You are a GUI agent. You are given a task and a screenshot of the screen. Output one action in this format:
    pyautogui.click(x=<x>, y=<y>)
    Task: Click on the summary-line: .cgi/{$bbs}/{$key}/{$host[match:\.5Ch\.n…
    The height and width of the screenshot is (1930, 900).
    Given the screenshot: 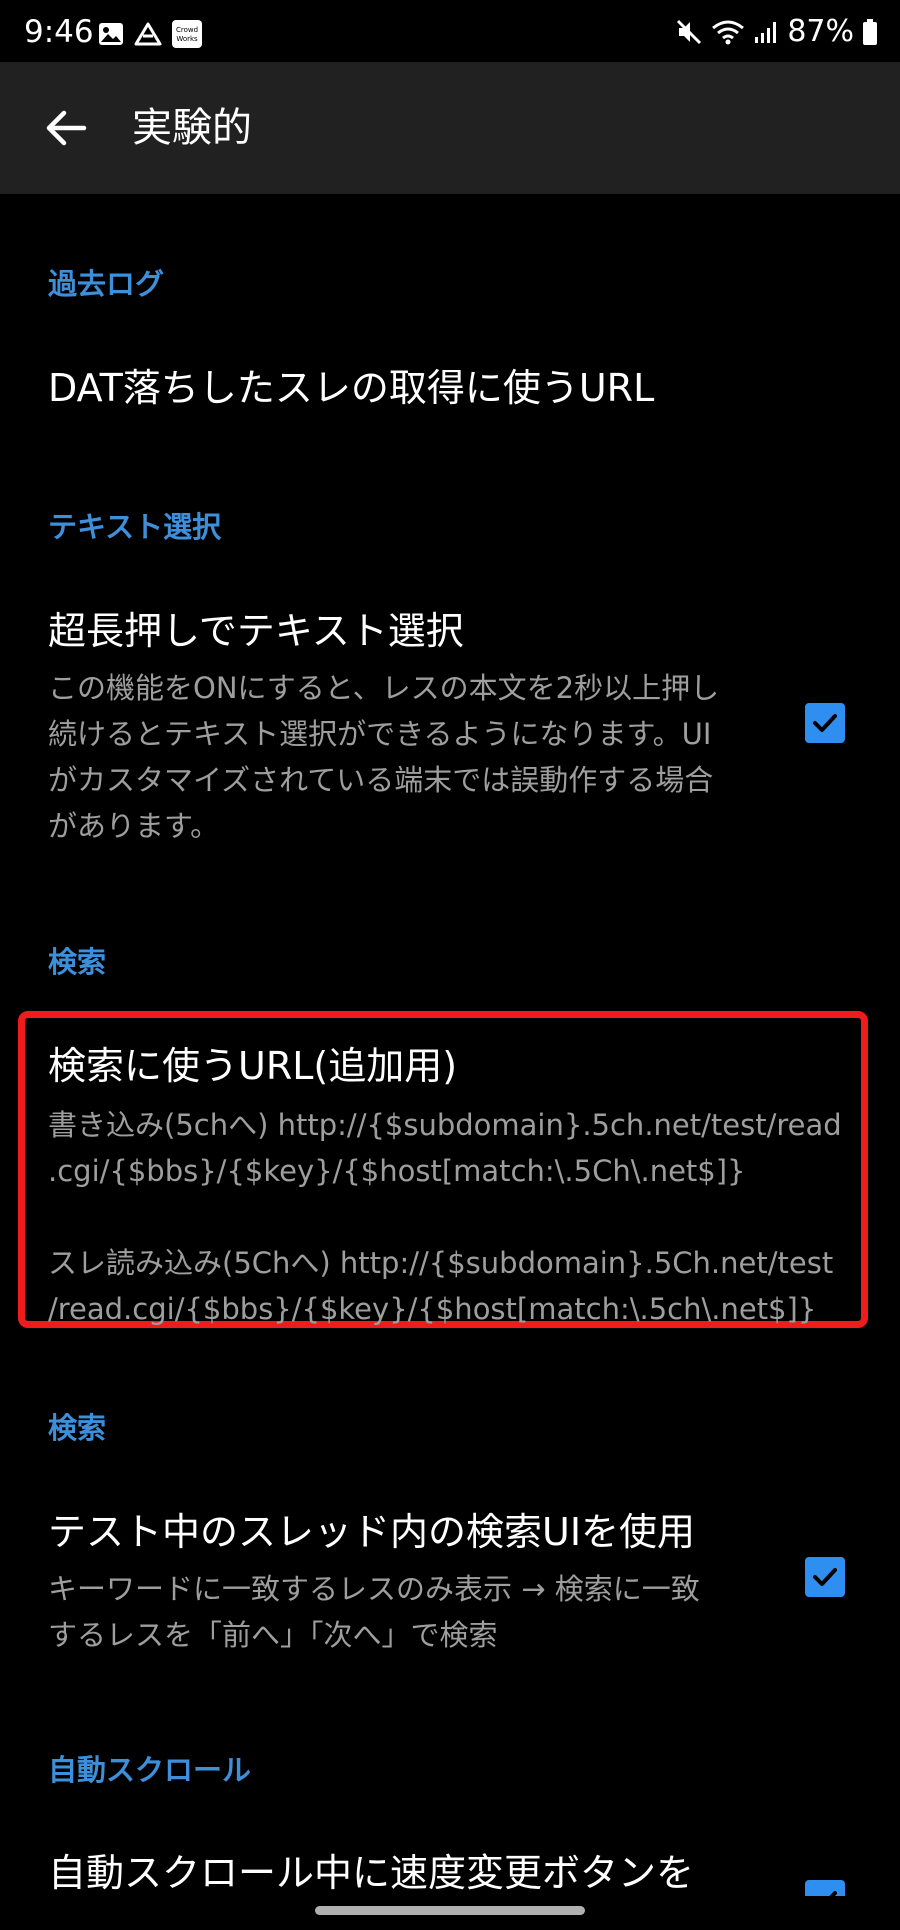 What is the action you would take?
    pyautogui.click(x=397, y=1171)
    